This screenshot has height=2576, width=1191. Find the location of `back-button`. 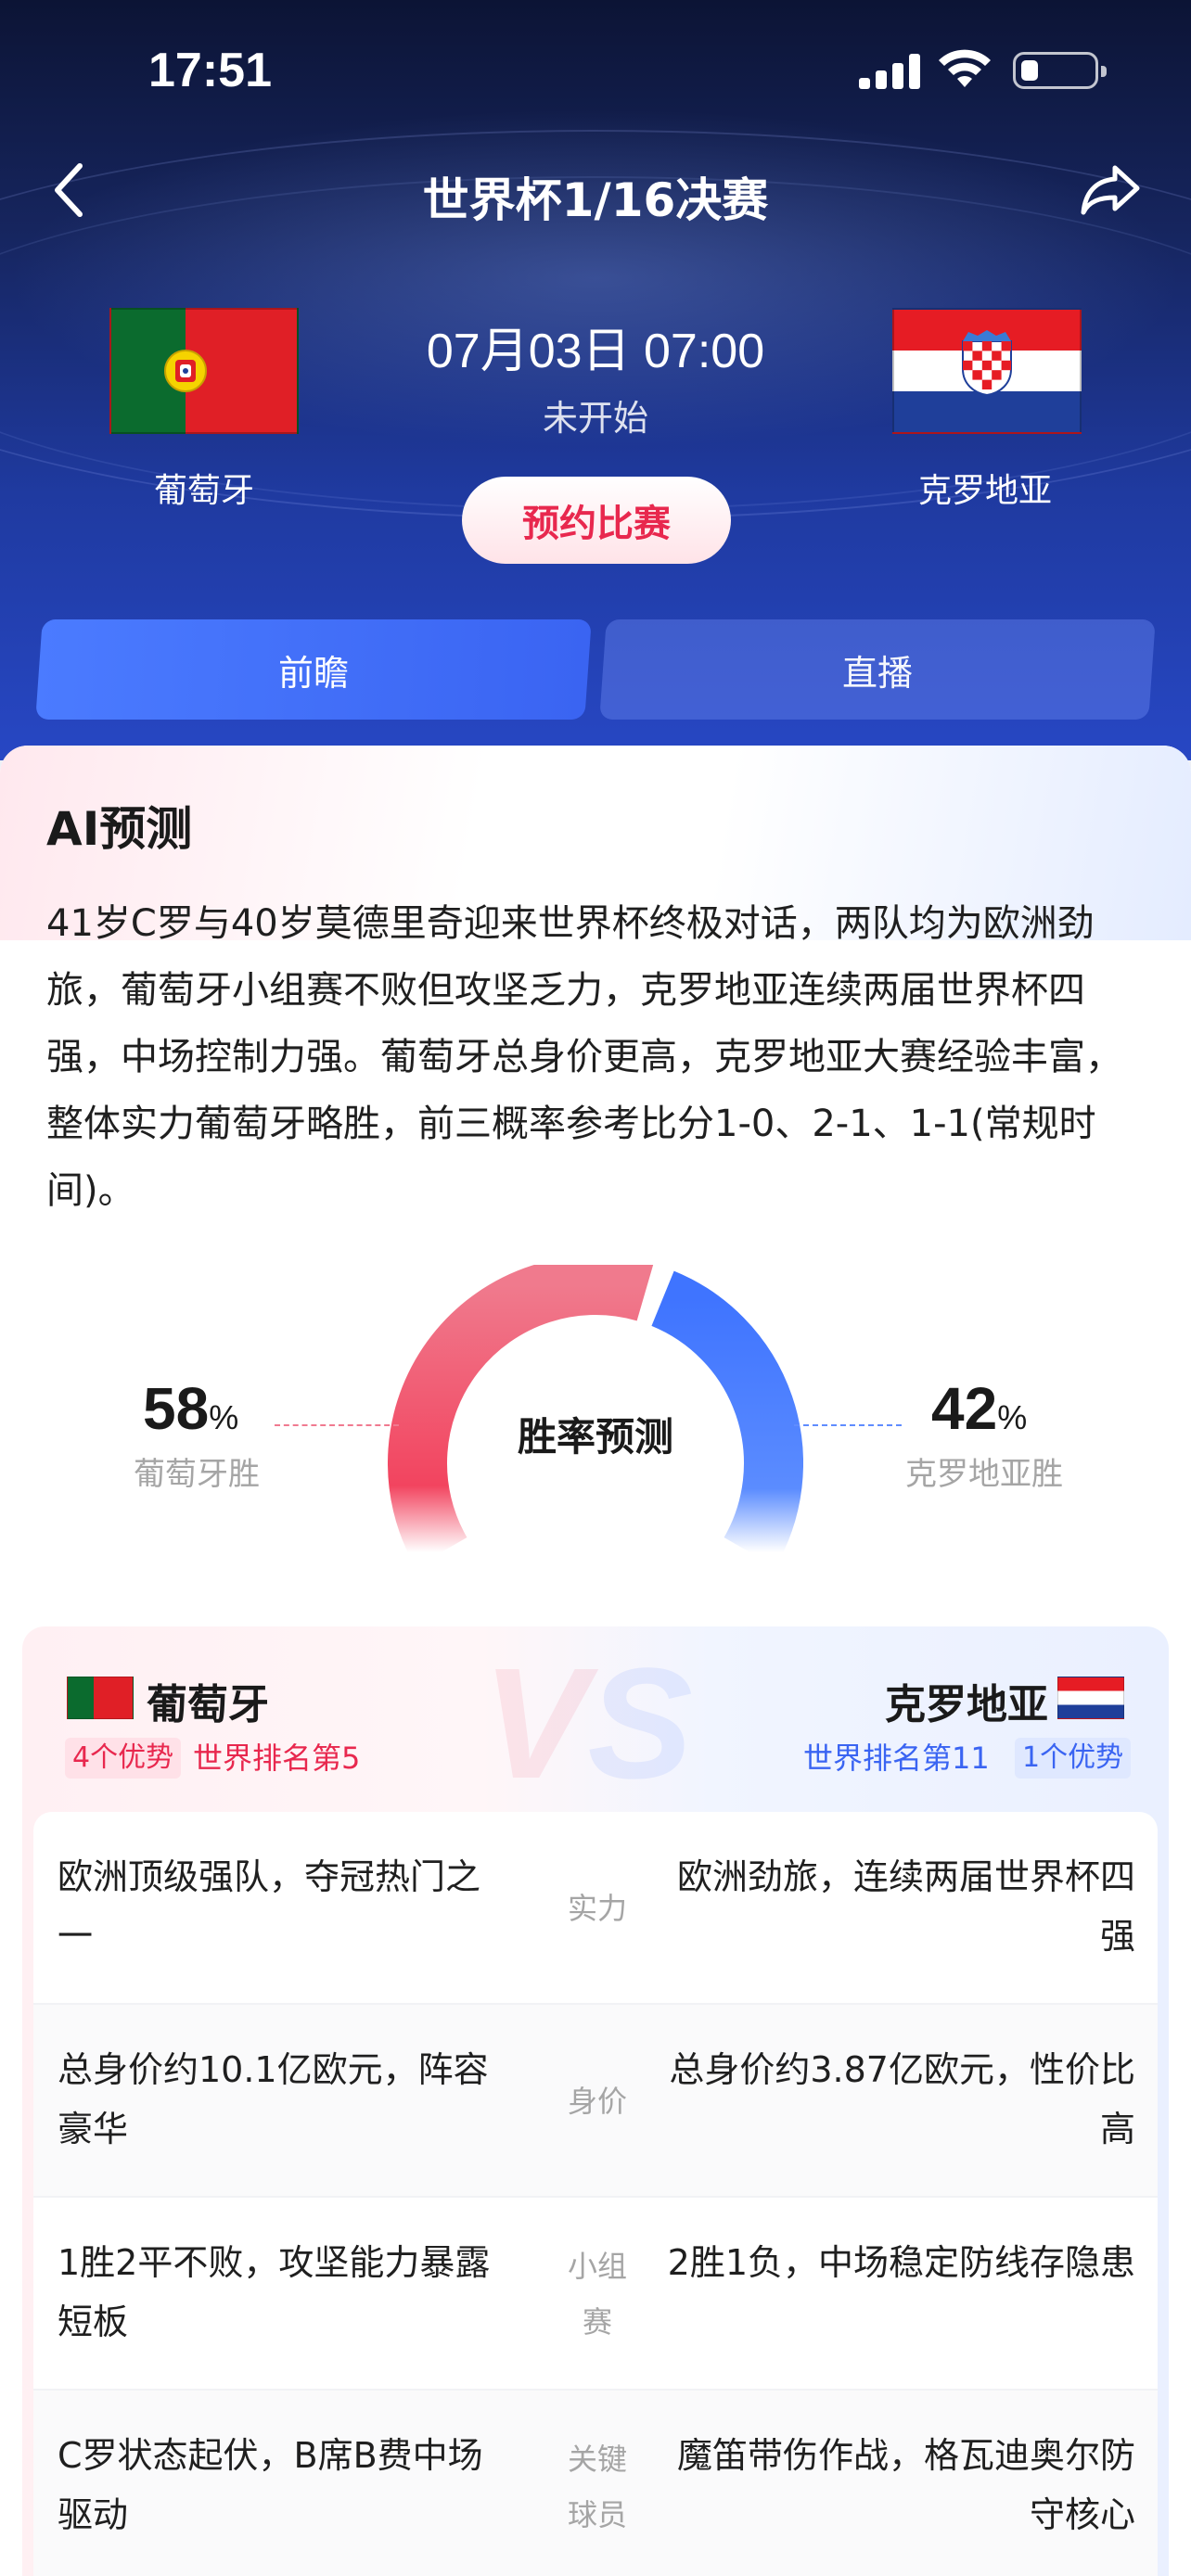

back-button is located at coordinates (68, 191).